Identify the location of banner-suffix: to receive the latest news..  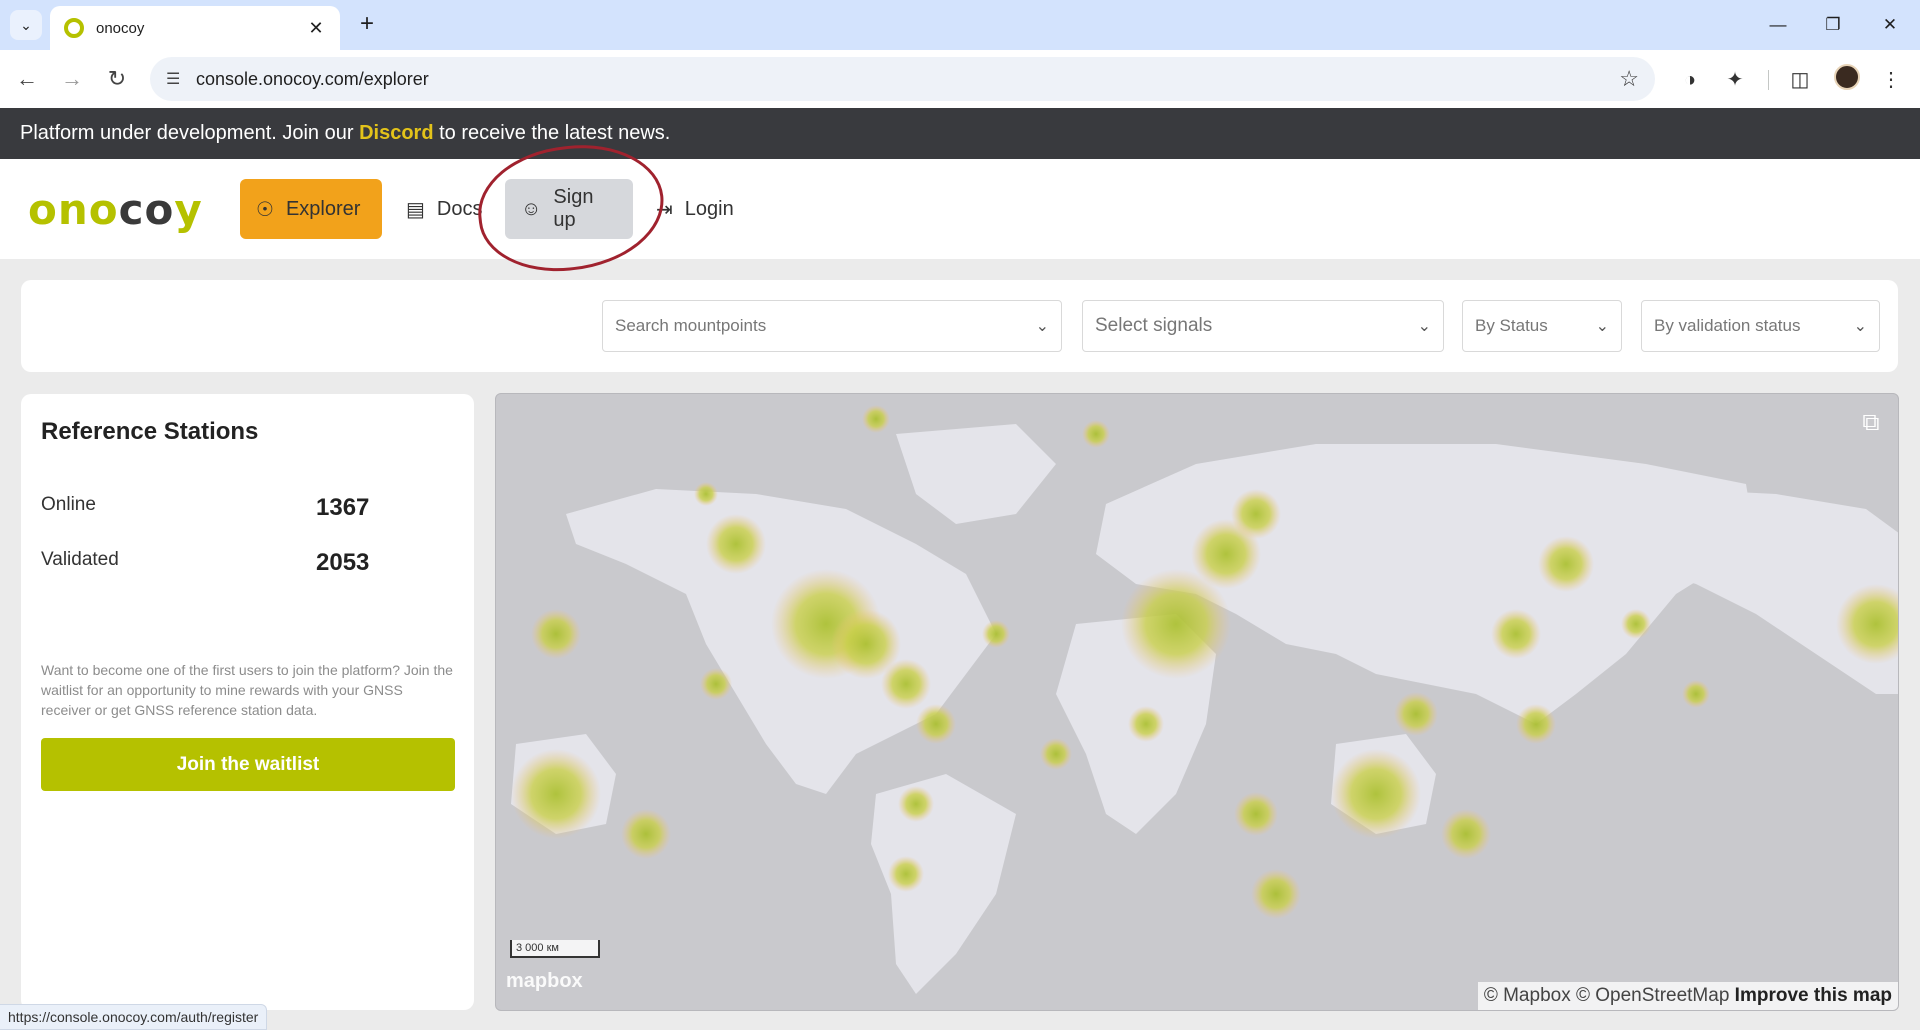
(552, 133).